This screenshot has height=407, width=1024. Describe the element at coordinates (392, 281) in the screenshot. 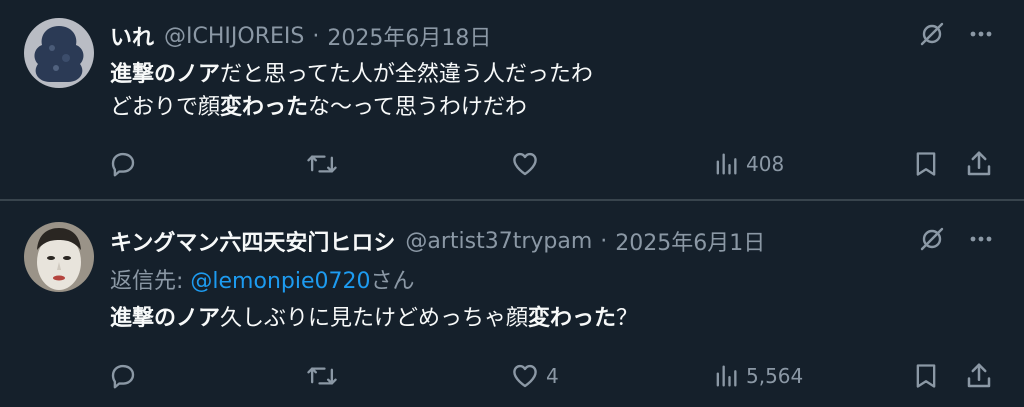

I see `reply-suffix: さん` at that location.